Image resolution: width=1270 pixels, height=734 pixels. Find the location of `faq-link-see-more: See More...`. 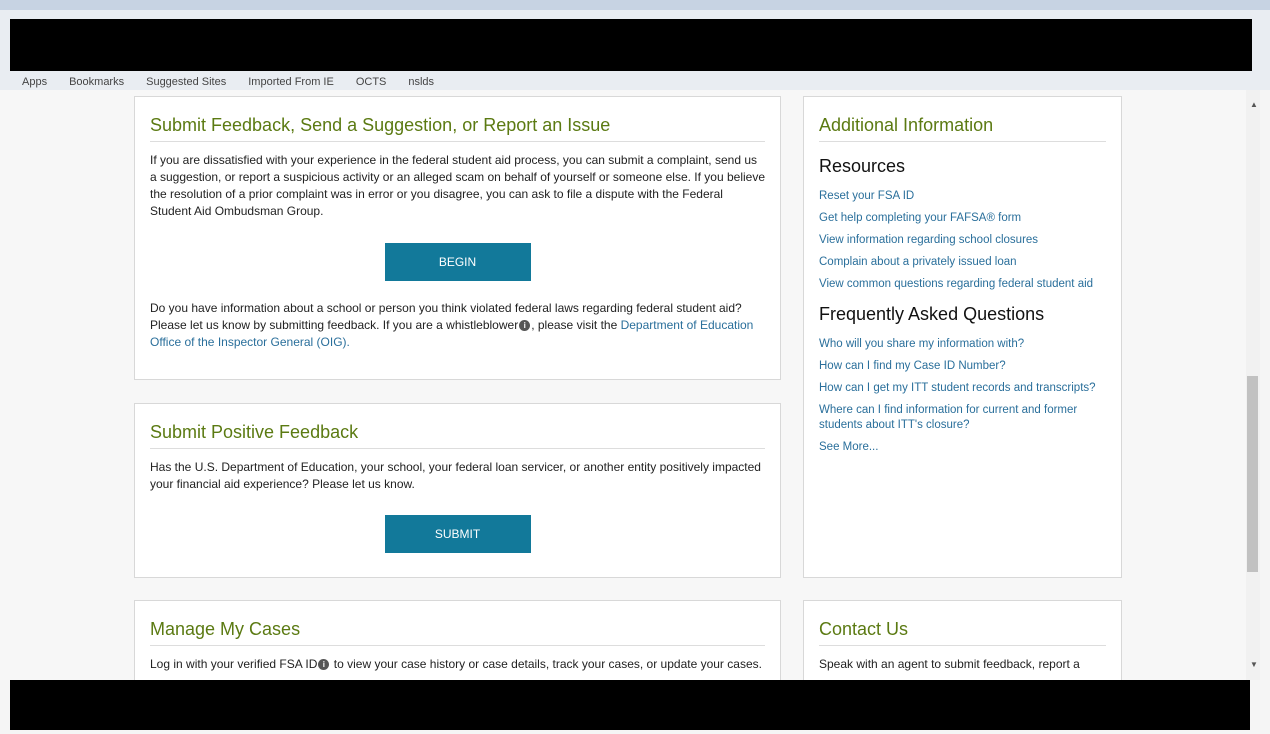

faq-link-see-more: See More... is located at coordinates (962, 447).